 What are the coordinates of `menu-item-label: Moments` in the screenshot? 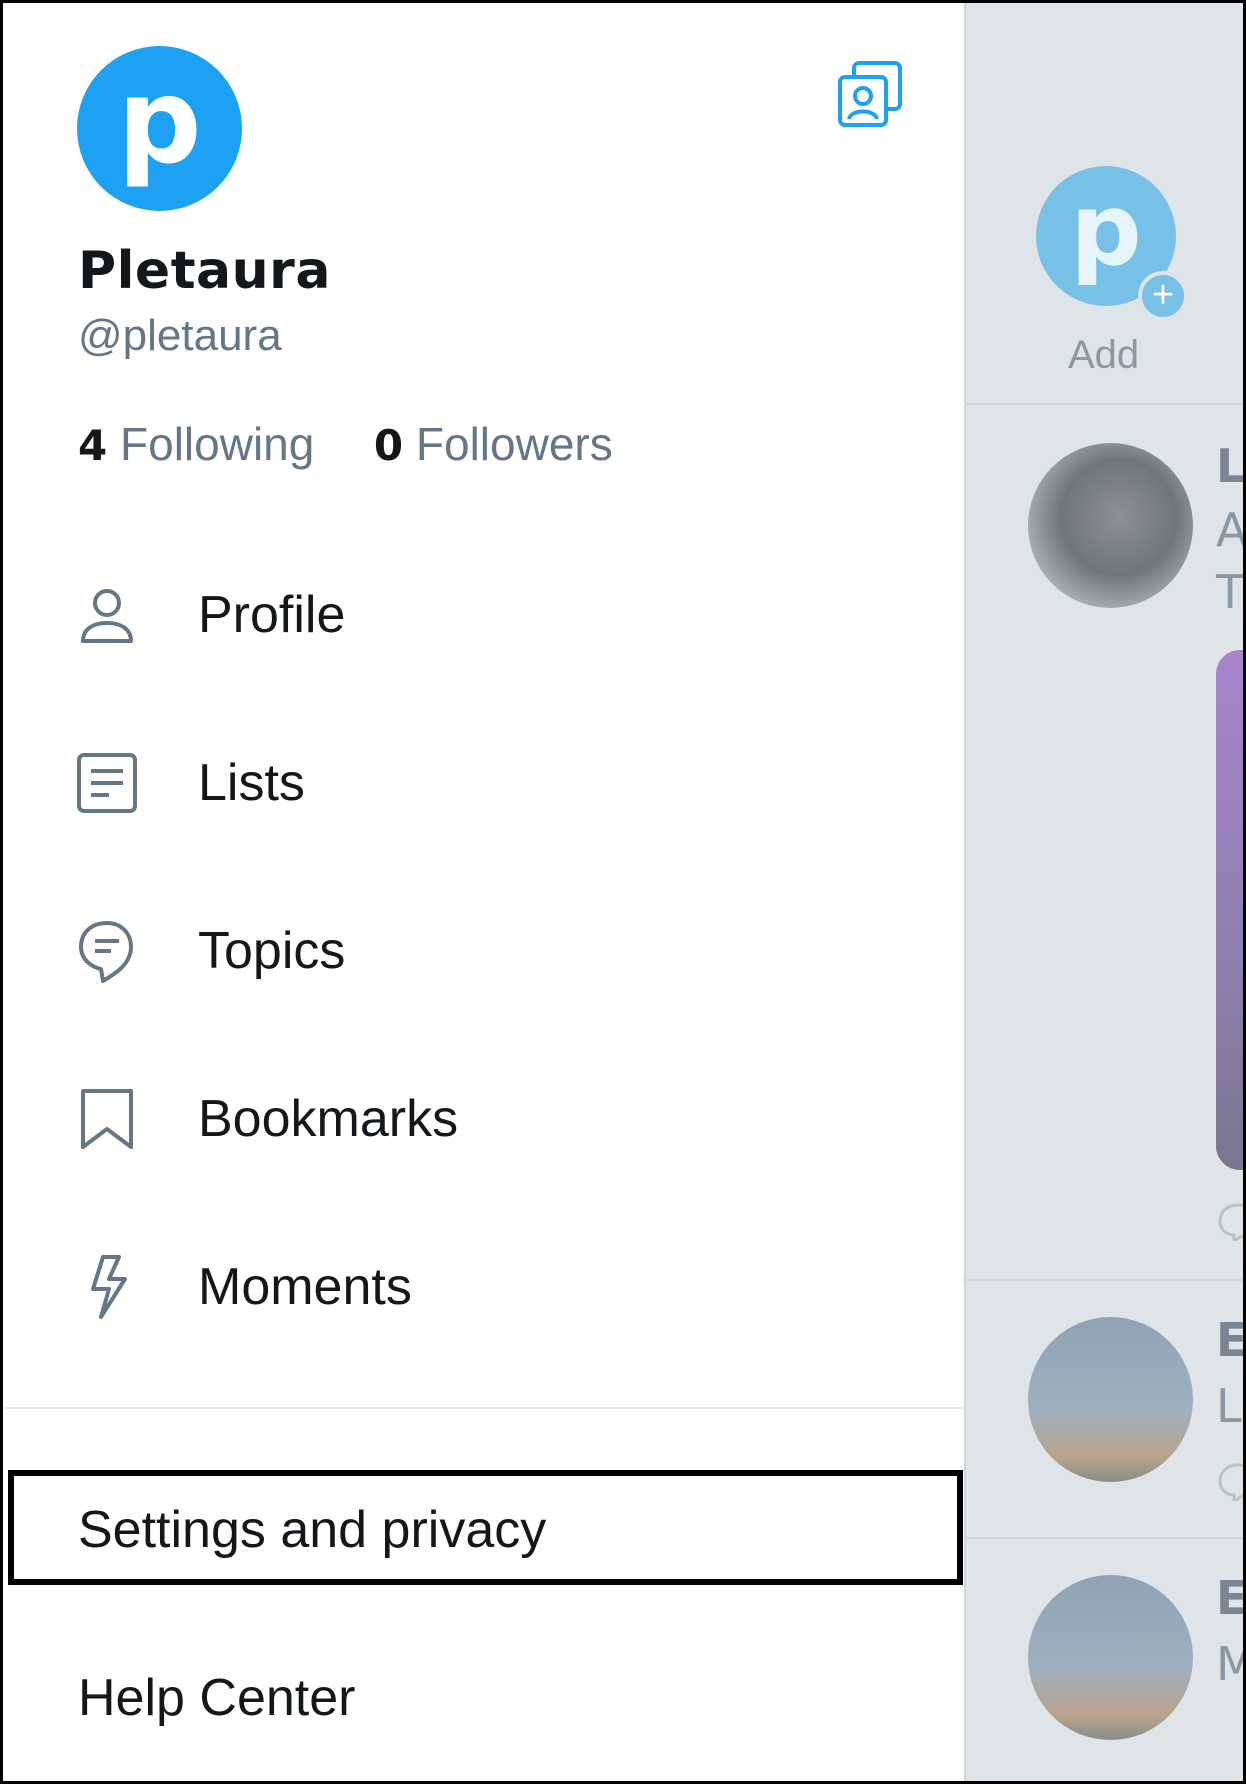 It's located at (305, 1287).